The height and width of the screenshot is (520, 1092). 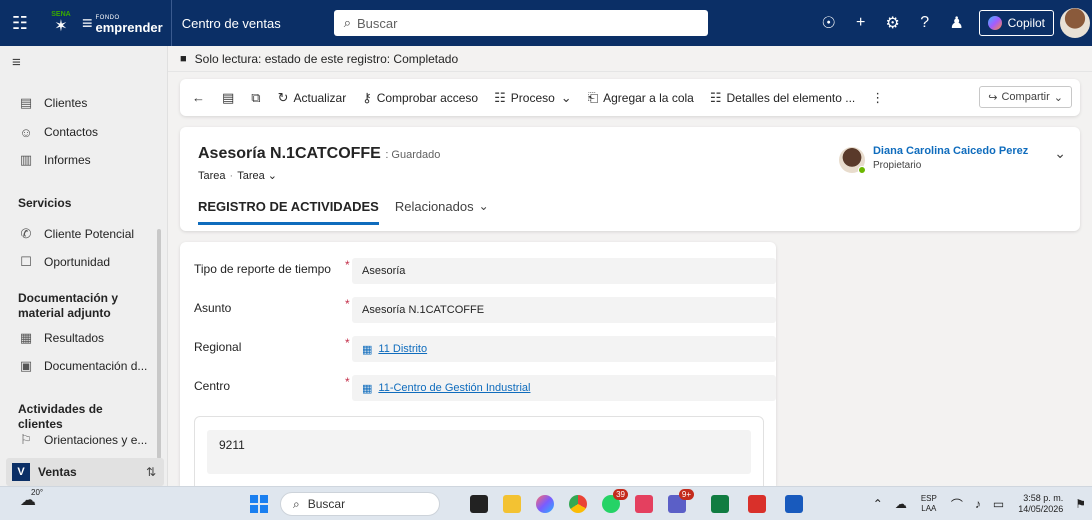 I want to click on person-icon: ☺, so click(x=26, y=132).